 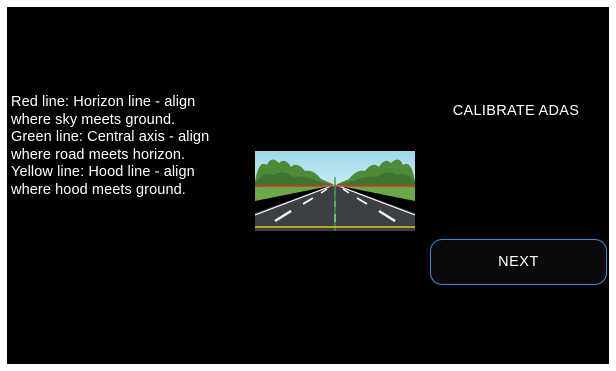 I want to click on instruction-line-central-axis-detail: where road meets horizon., so click(x=98, y=154).